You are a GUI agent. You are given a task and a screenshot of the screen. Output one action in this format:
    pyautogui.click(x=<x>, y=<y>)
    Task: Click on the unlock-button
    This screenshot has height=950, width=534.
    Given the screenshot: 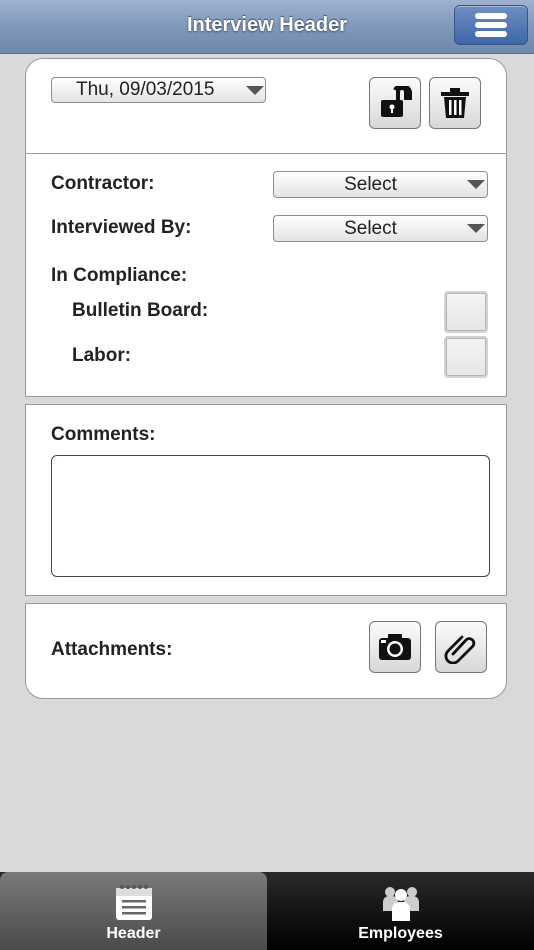 What is the action you would take?
    pyautogui.click(x=395, y=103)
    